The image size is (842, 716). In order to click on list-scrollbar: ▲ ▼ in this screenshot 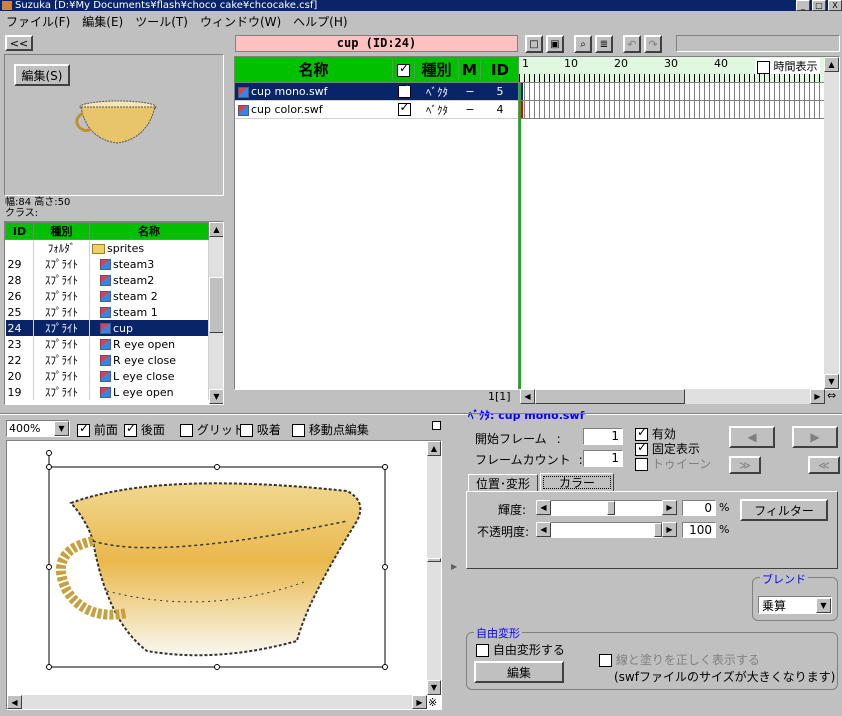, I will do `click(216, 313)`.